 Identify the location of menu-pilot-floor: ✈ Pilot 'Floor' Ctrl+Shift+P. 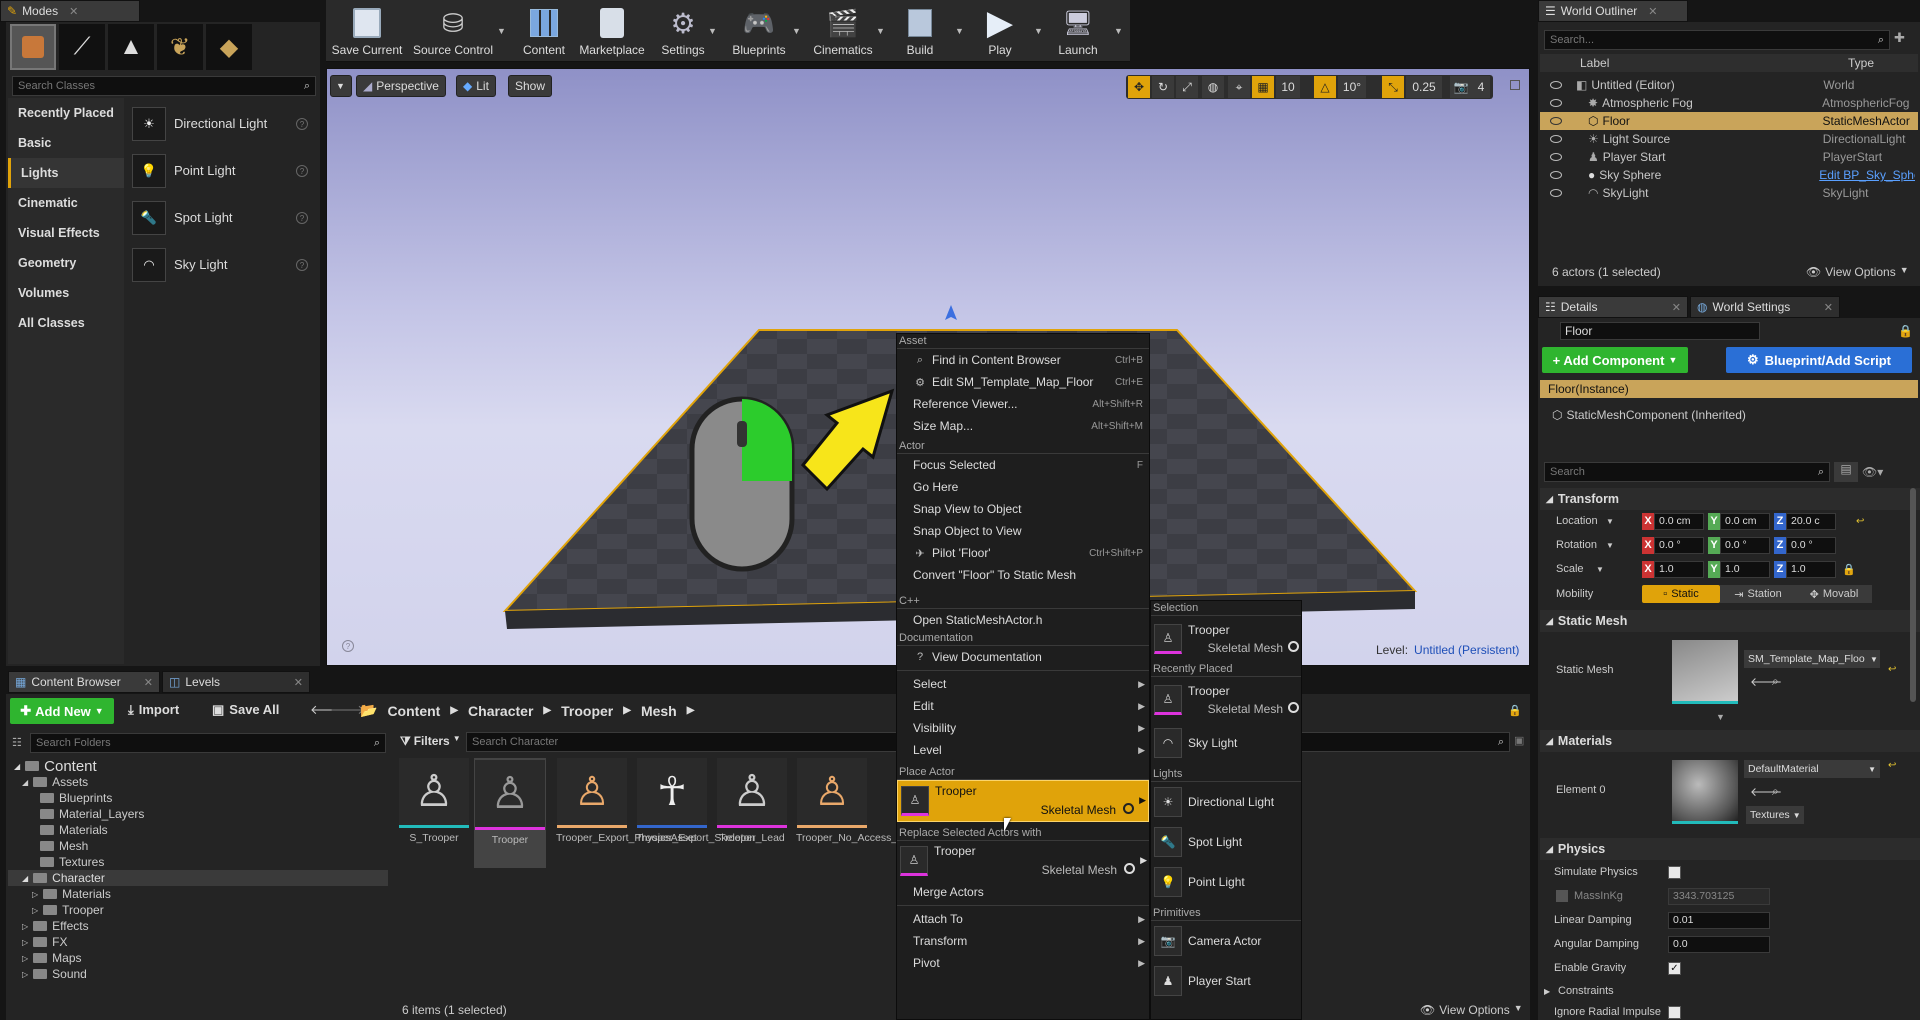
(1023, 553).